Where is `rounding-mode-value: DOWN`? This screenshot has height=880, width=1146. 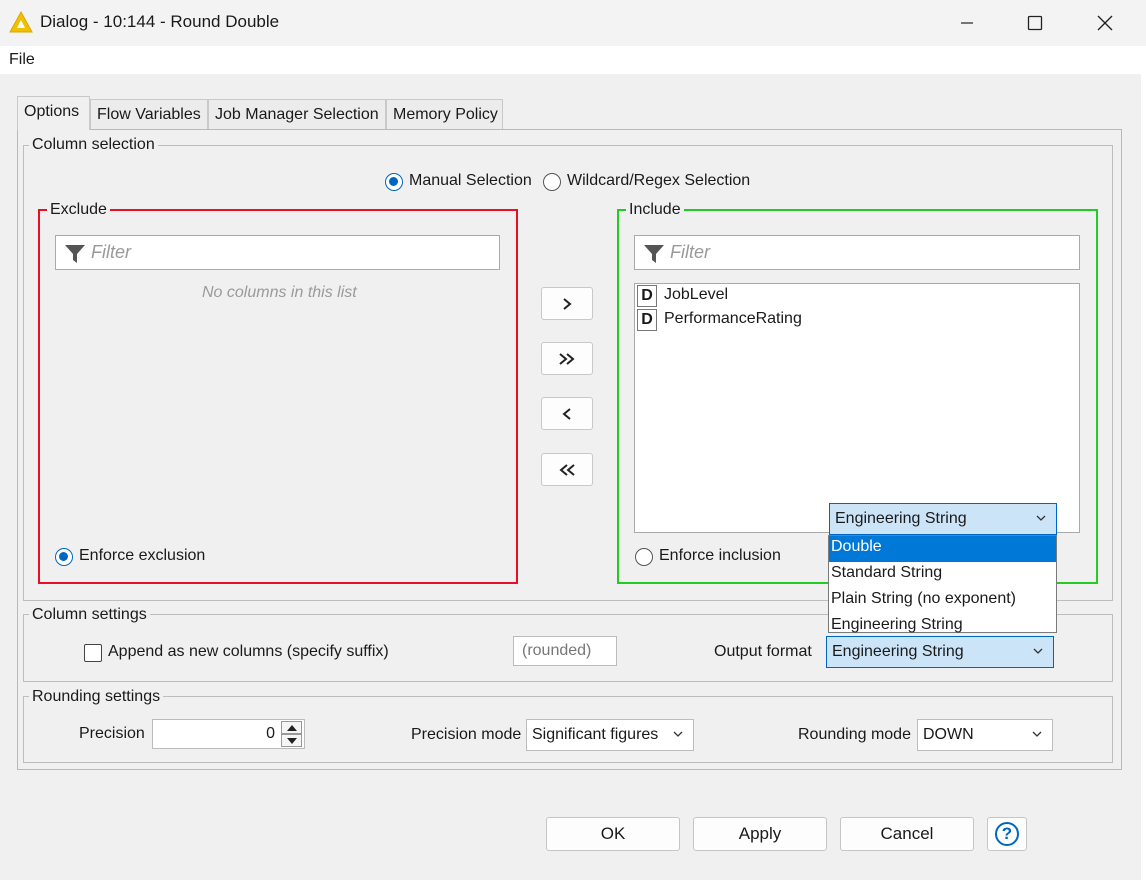 rounding-mode-value: DOWN is located at coordinates (948, 734).